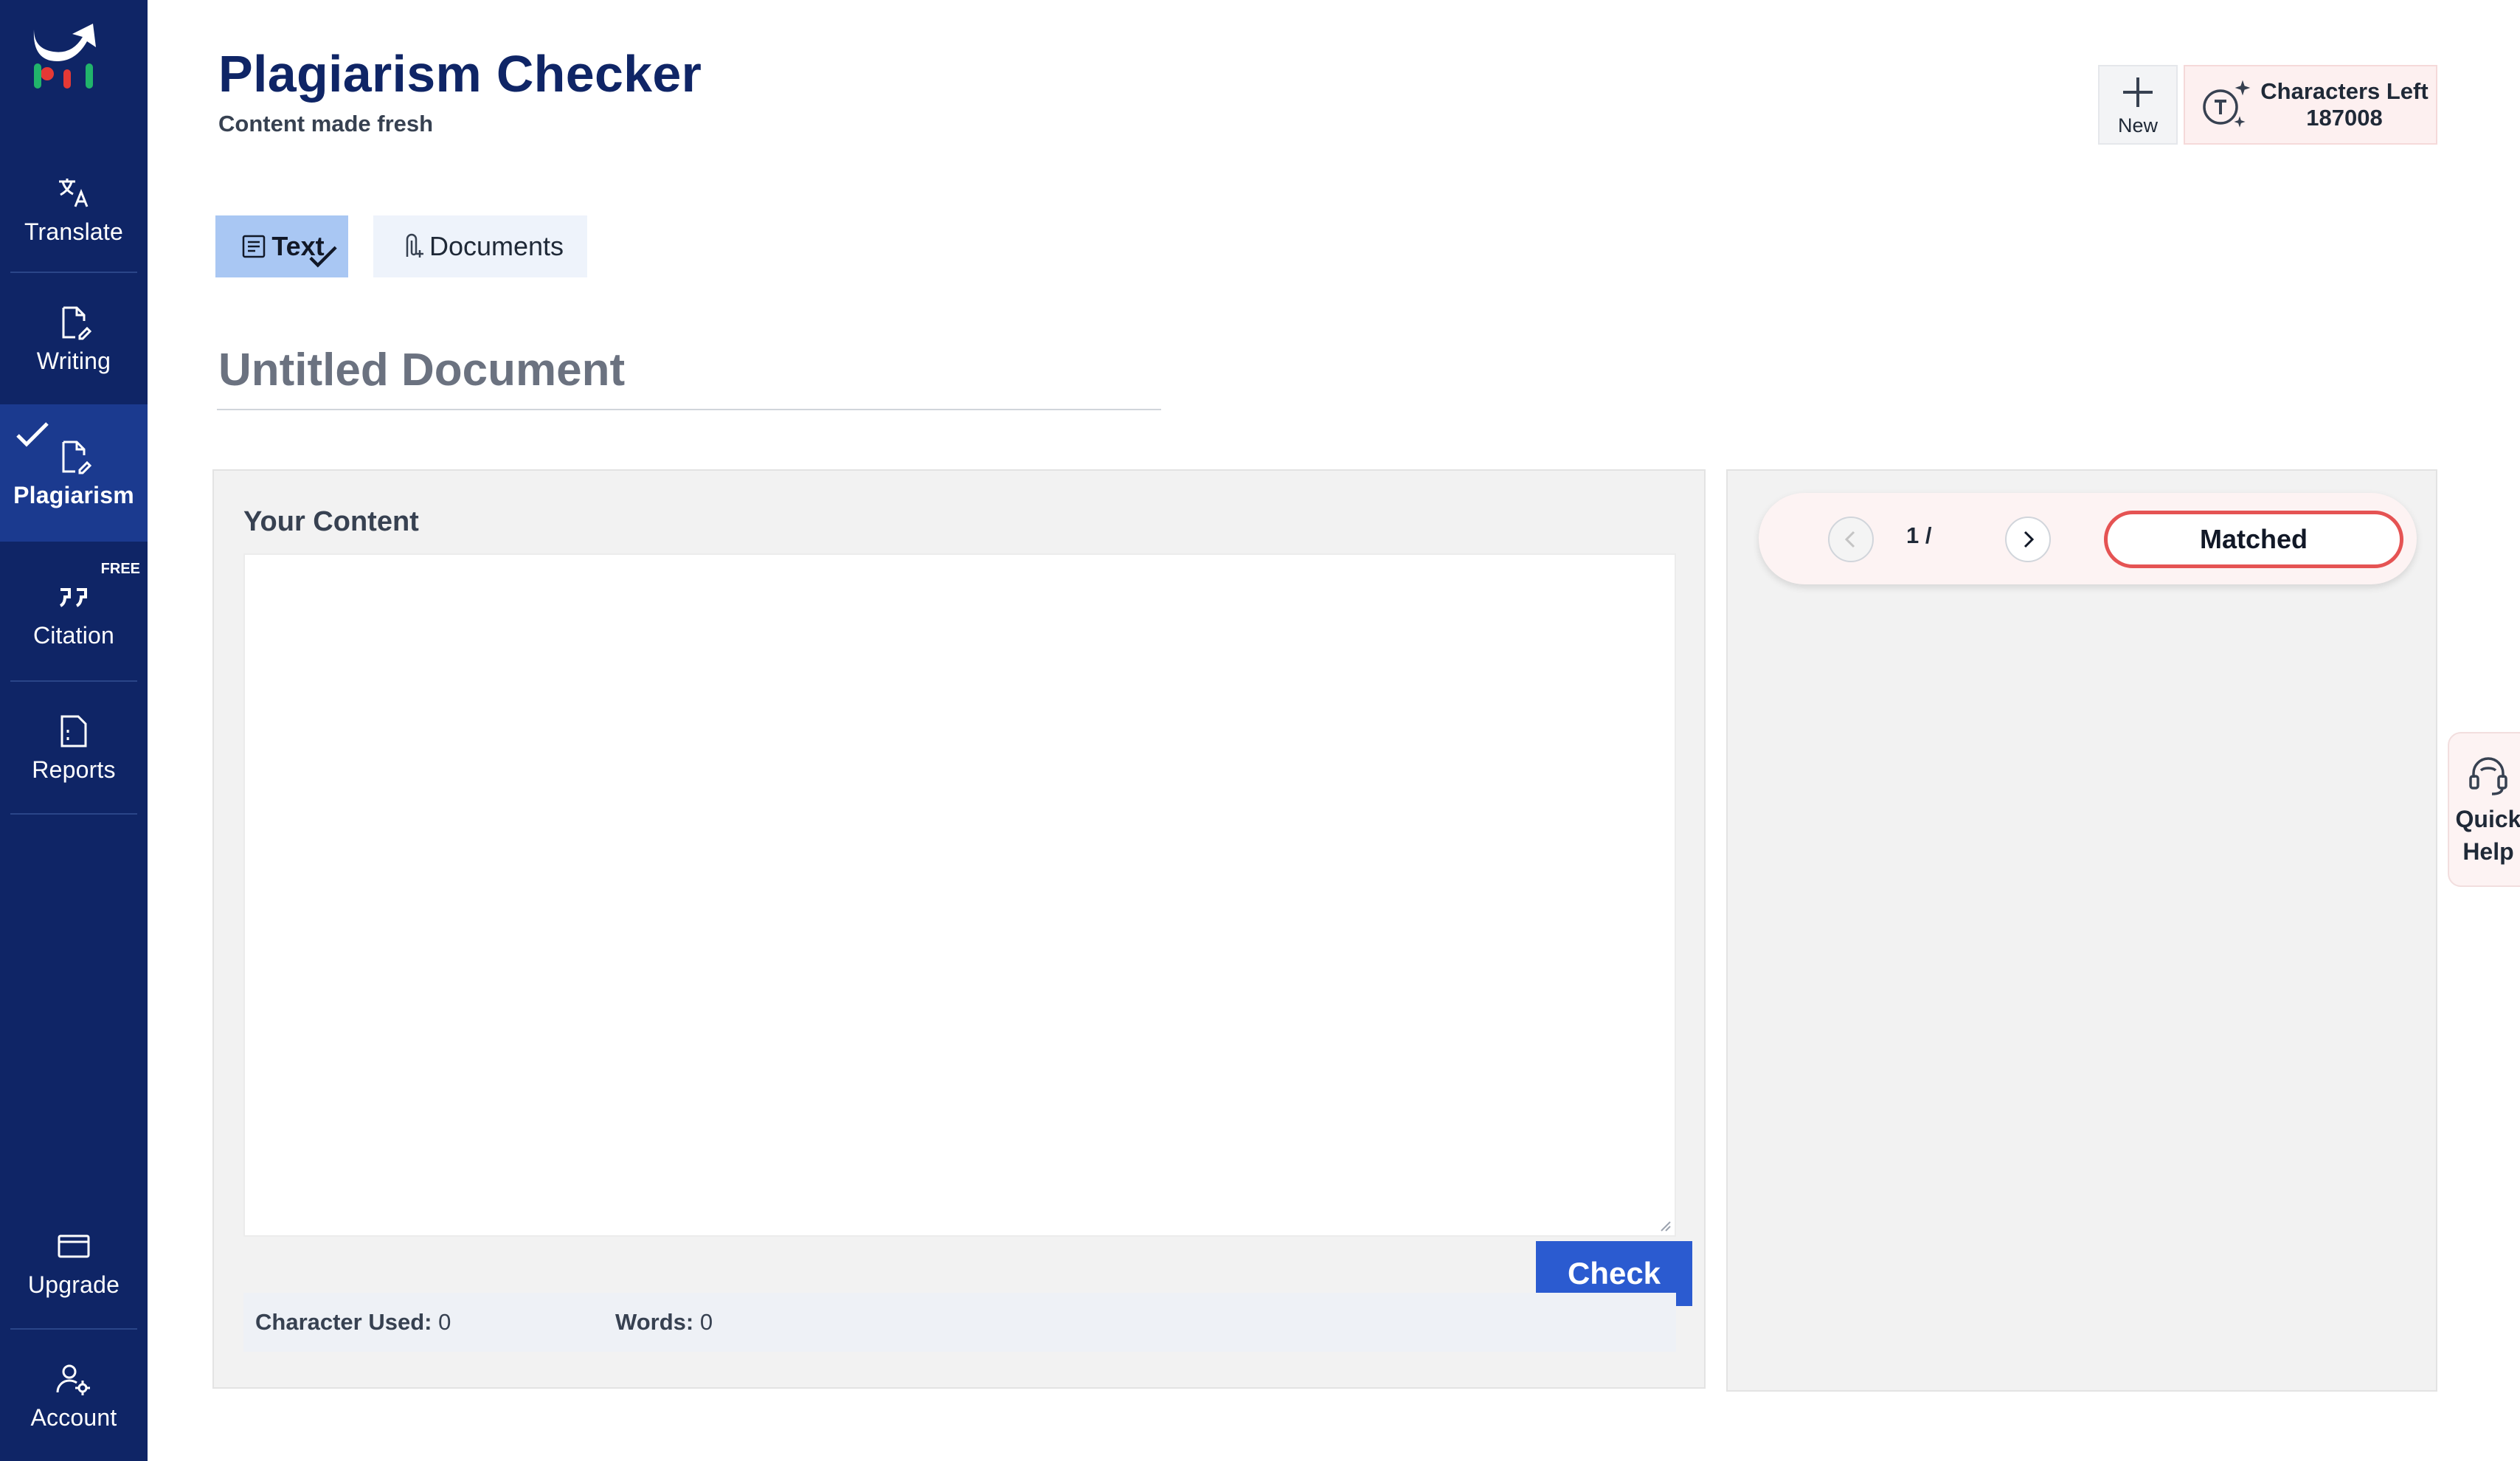 The width and height of the screenshot is (2520, 1461). What do you see at coordinates (74, 1284) in the screenshot?
I see `sidebar-item-label: Upgrade` at bounding box center [74, 1284].